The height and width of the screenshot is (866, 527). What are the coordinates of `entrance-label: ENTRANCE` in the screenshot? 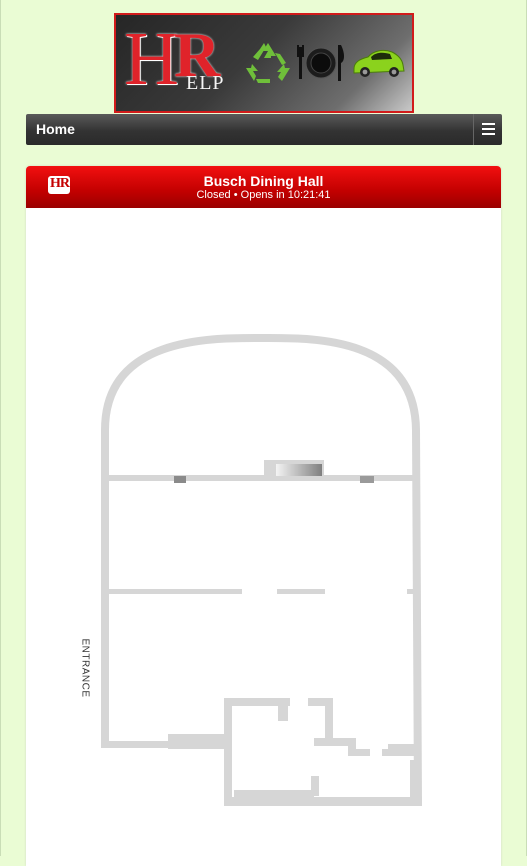 It's located at (85, 668).